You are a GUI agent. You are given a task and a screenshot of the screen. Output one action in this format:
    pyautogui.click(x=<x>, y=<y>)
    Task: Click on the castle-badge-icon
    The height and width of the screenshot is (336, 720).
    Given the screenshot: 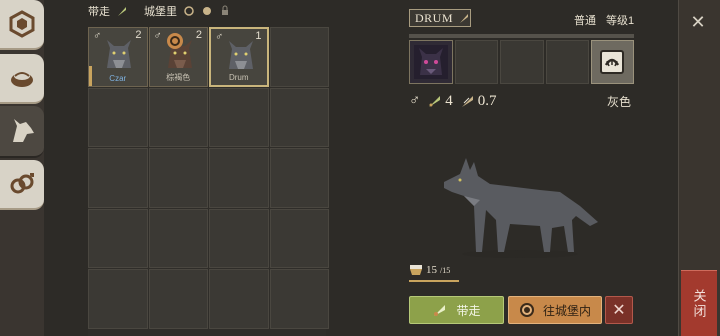 What is the action you would take?
    pyautogui.click(x=174, y=41)
    